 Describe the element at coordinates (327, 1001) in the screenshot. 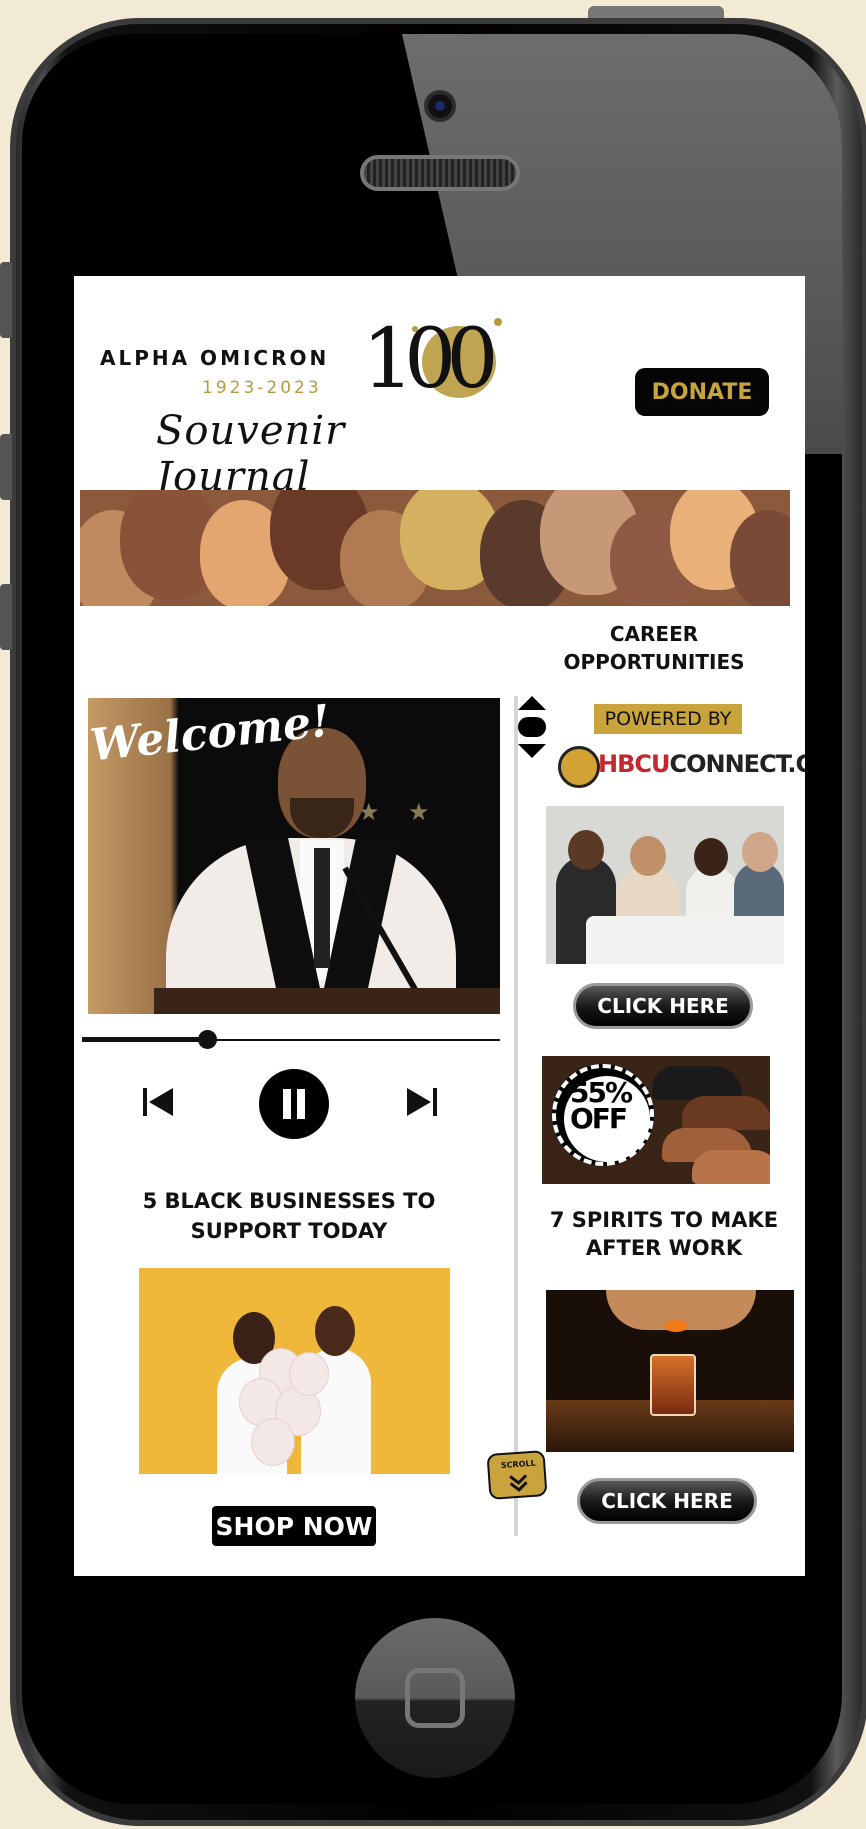

I see `podium` at that location.